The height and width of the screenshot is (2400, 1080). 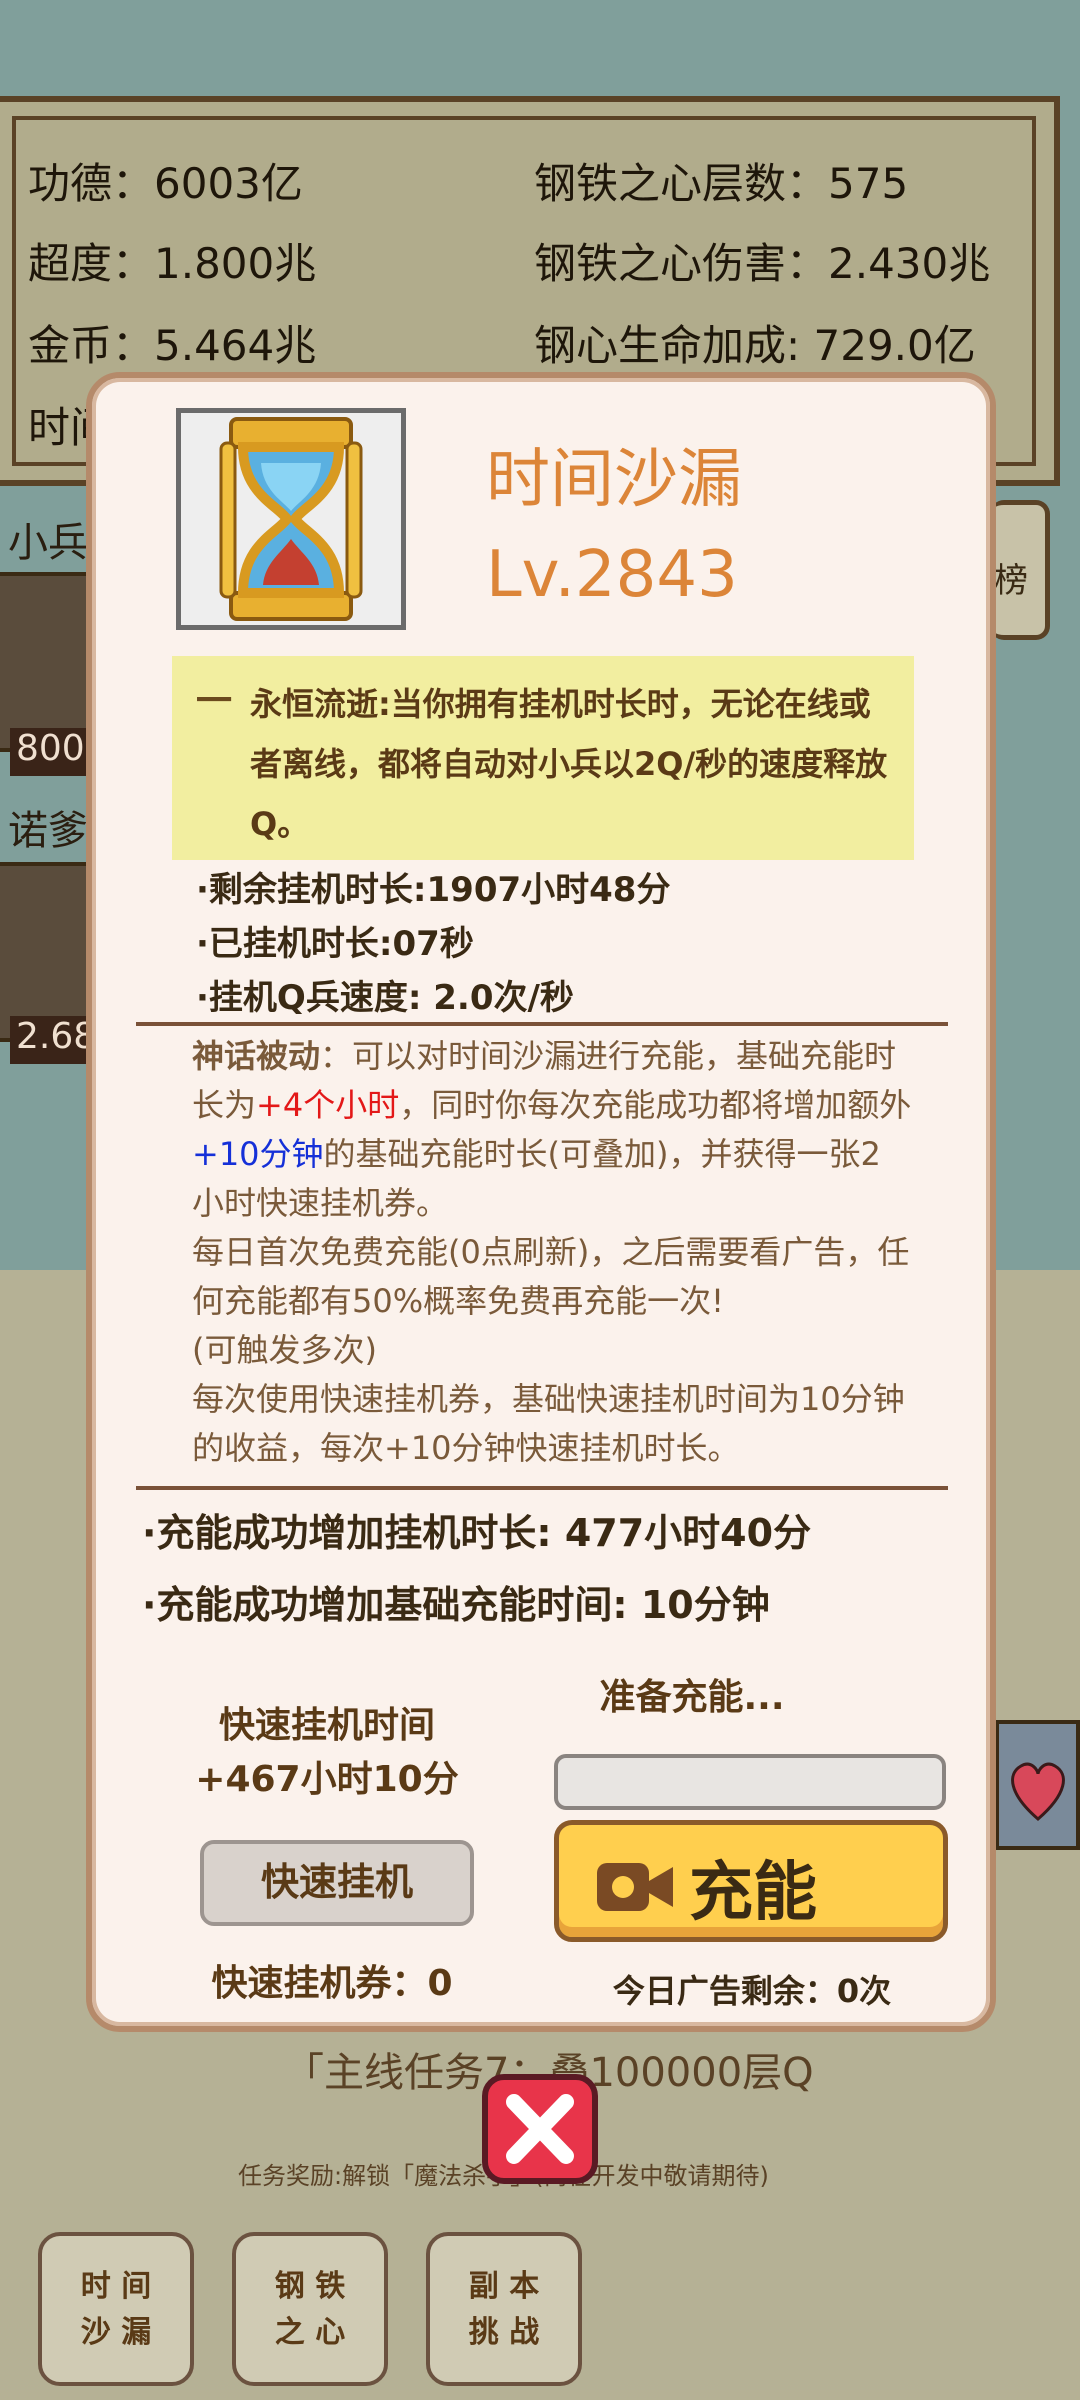 I want to click on stat-iron-damage: 钢铁之心伤害：2.430兆, so click(x=762, y=263).